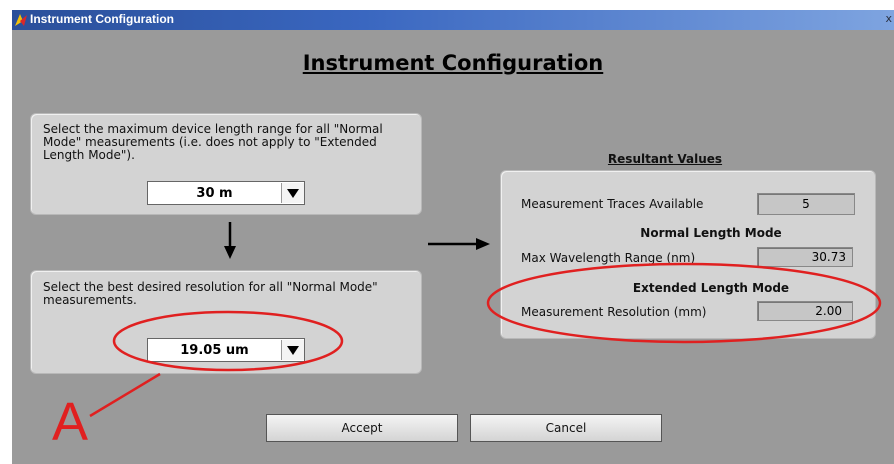 The height and width of the screenshot is (464, 894). I want to click on length-range-value: 30 m, so click(214, 193).